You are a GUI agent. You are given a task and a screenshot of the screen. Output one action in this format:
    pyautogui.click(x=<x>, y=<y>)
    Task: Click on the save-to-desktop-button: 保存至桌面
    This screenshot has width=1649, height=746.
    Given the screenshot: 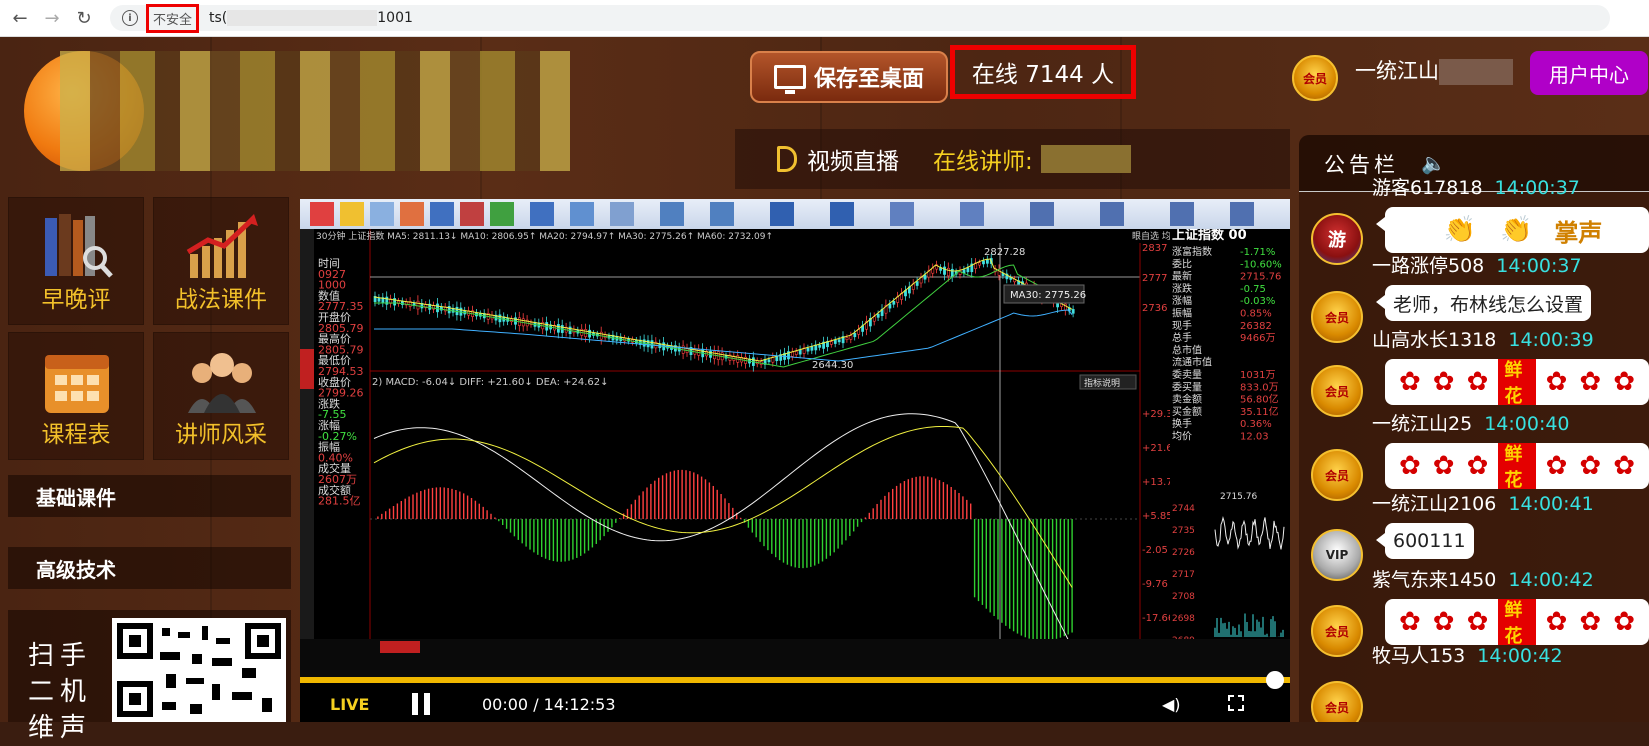 What is the action you would take?
    pyautogui.click(x=849, y=77)
    